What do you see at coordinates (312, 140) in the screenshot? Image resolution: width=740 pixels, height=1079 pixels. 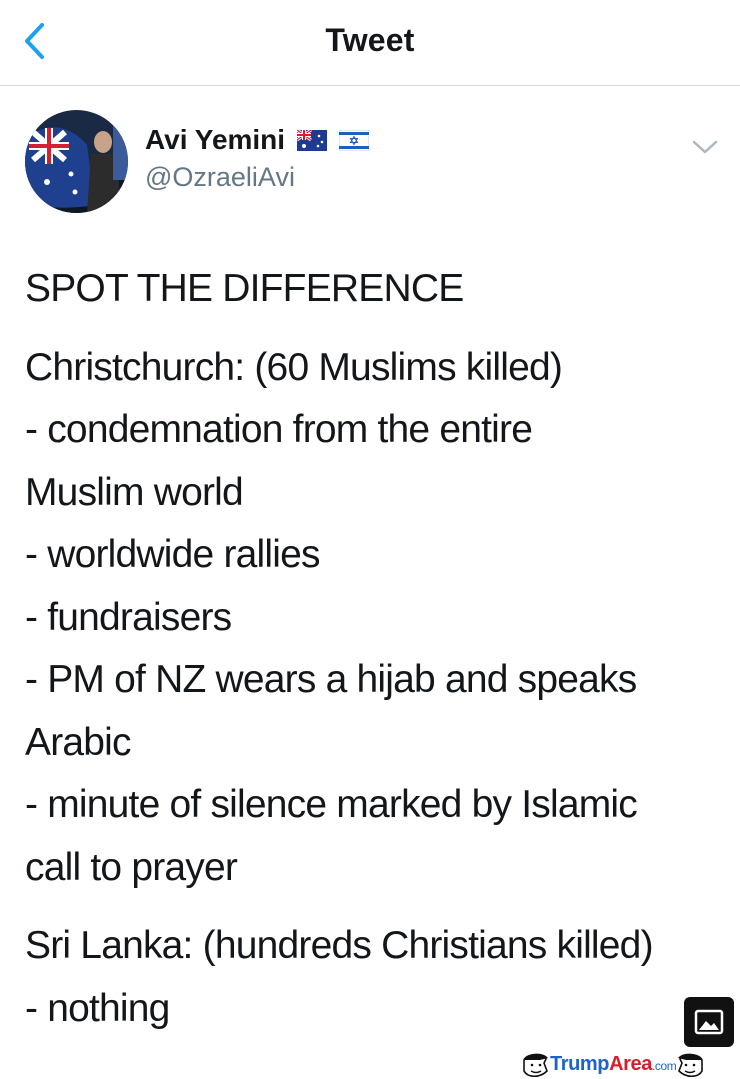 I see `australia-flag-icon` at bounding box center [312, 140].